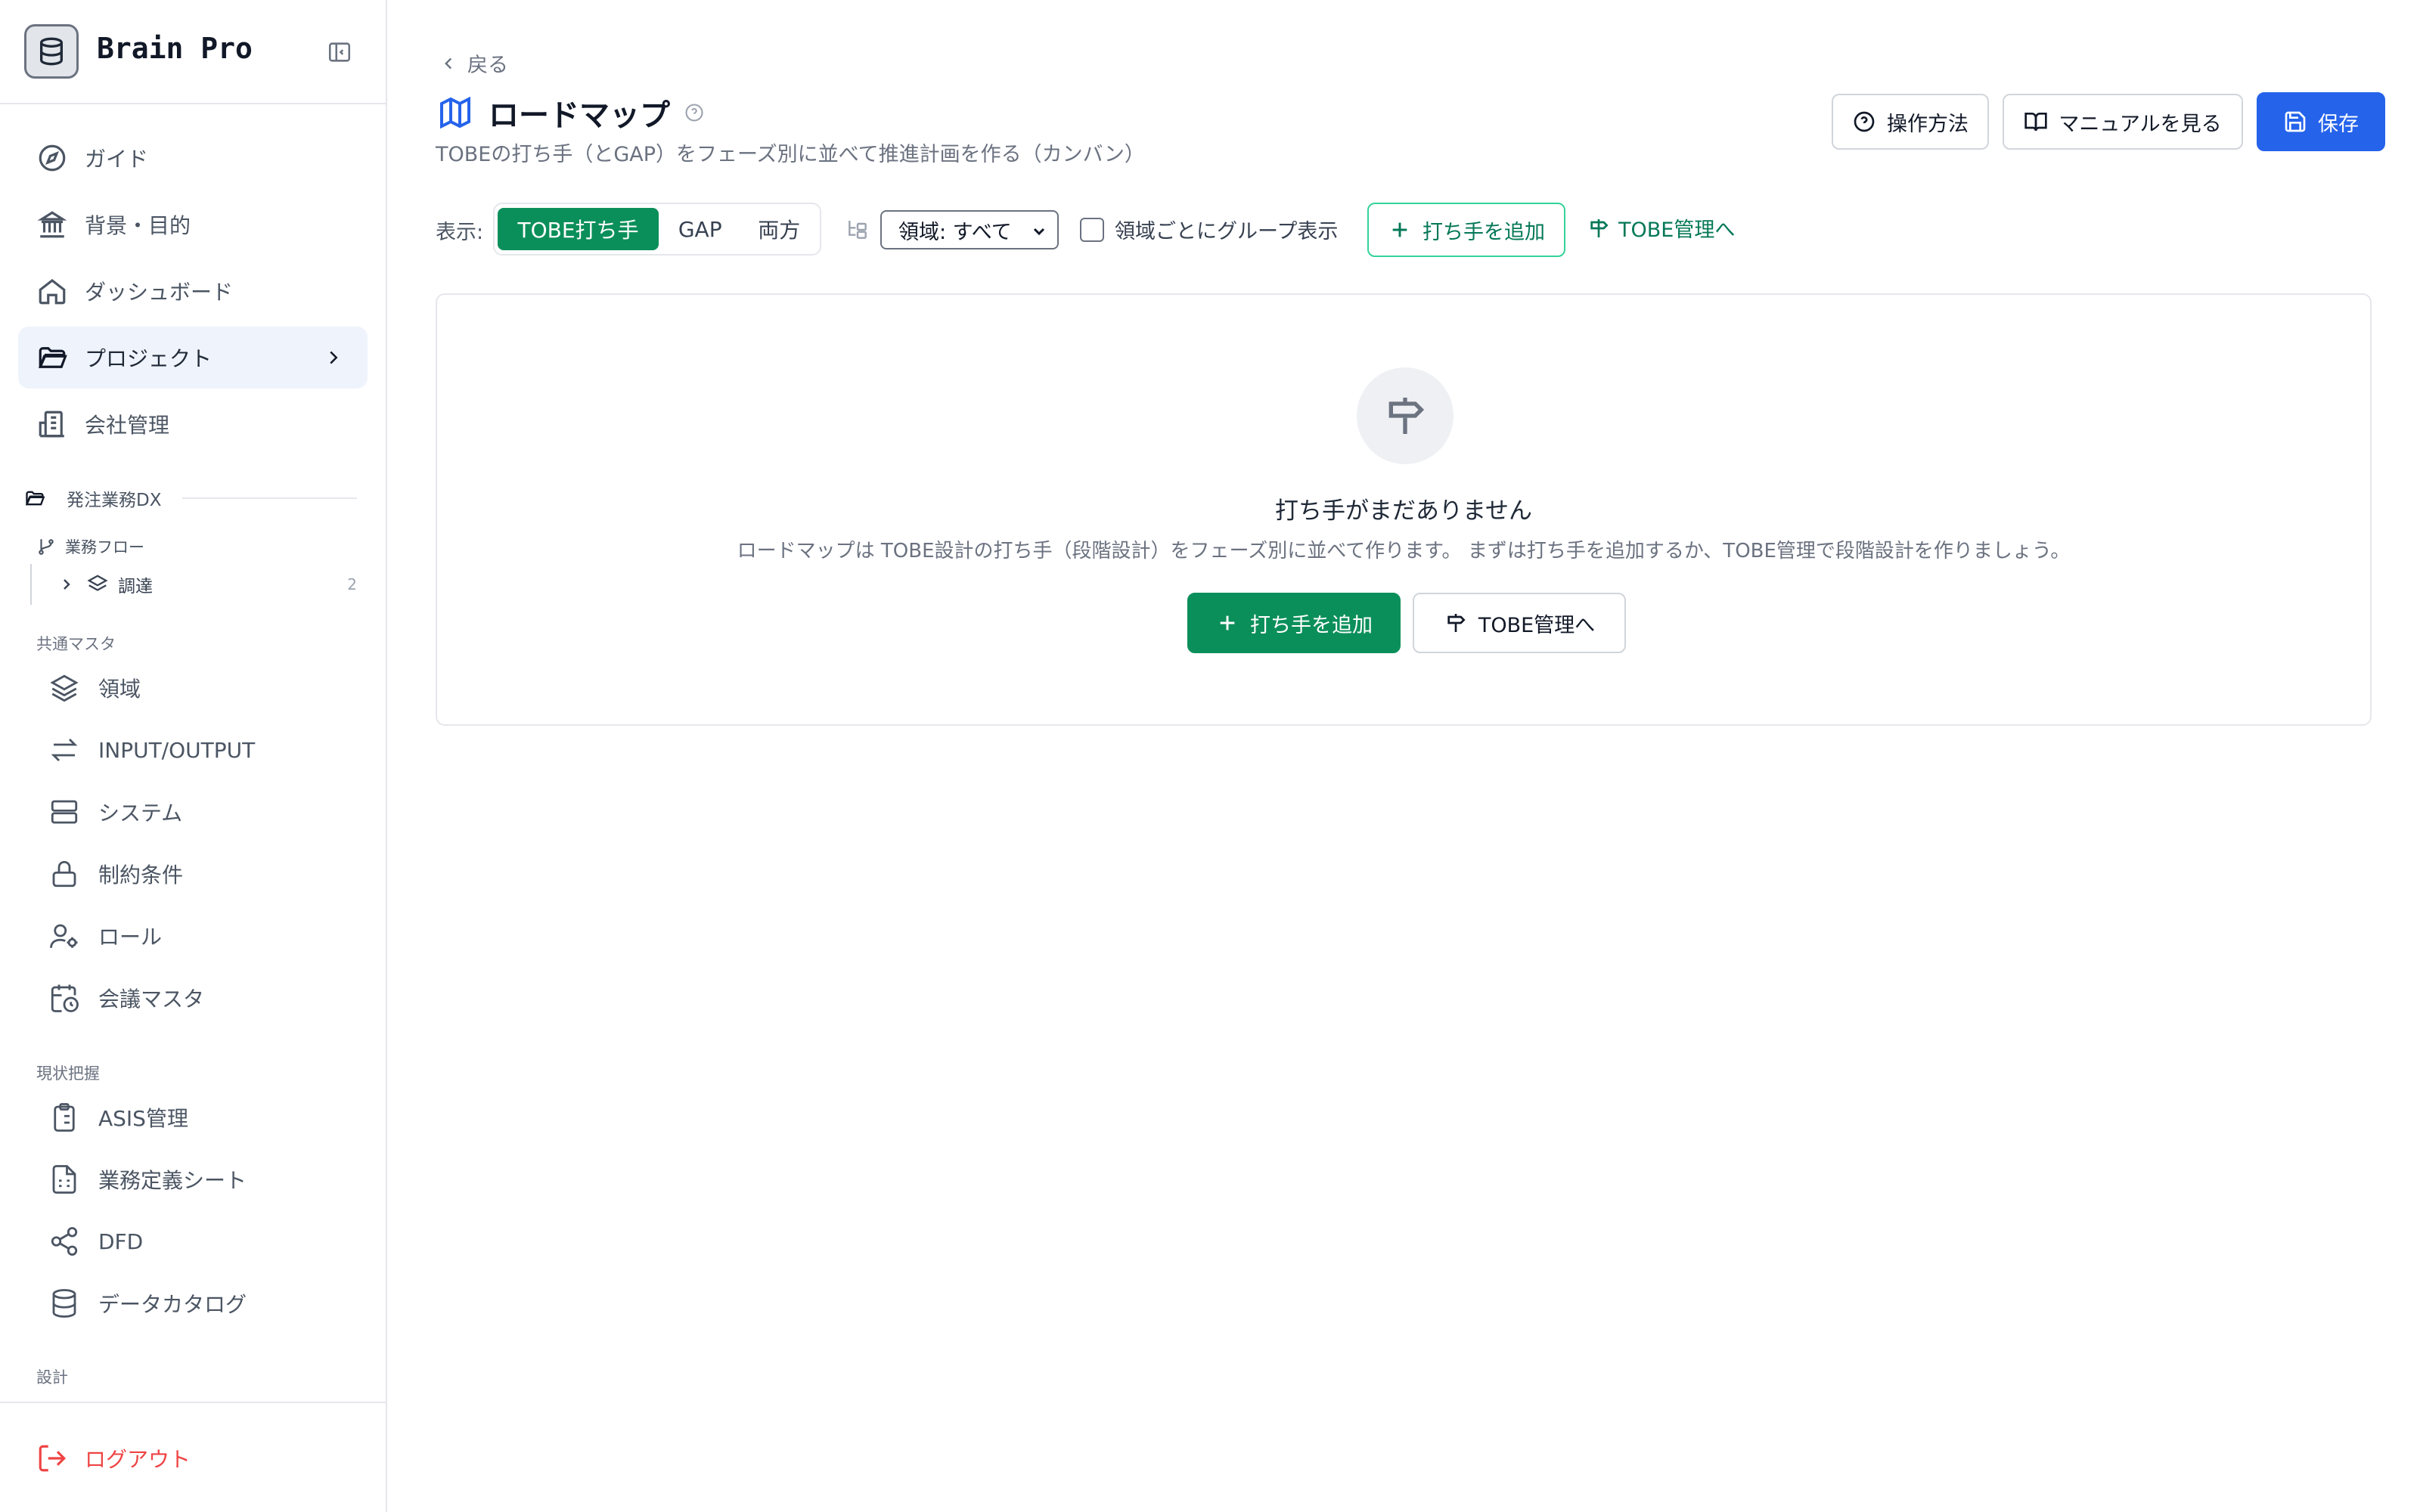 The width and height of the screenshot is (2420, 1512). What do you see at coordinates (1092, 229) in the screenshot?
I see `group-by-area-checkbox` at bounding box center [1092, 229].